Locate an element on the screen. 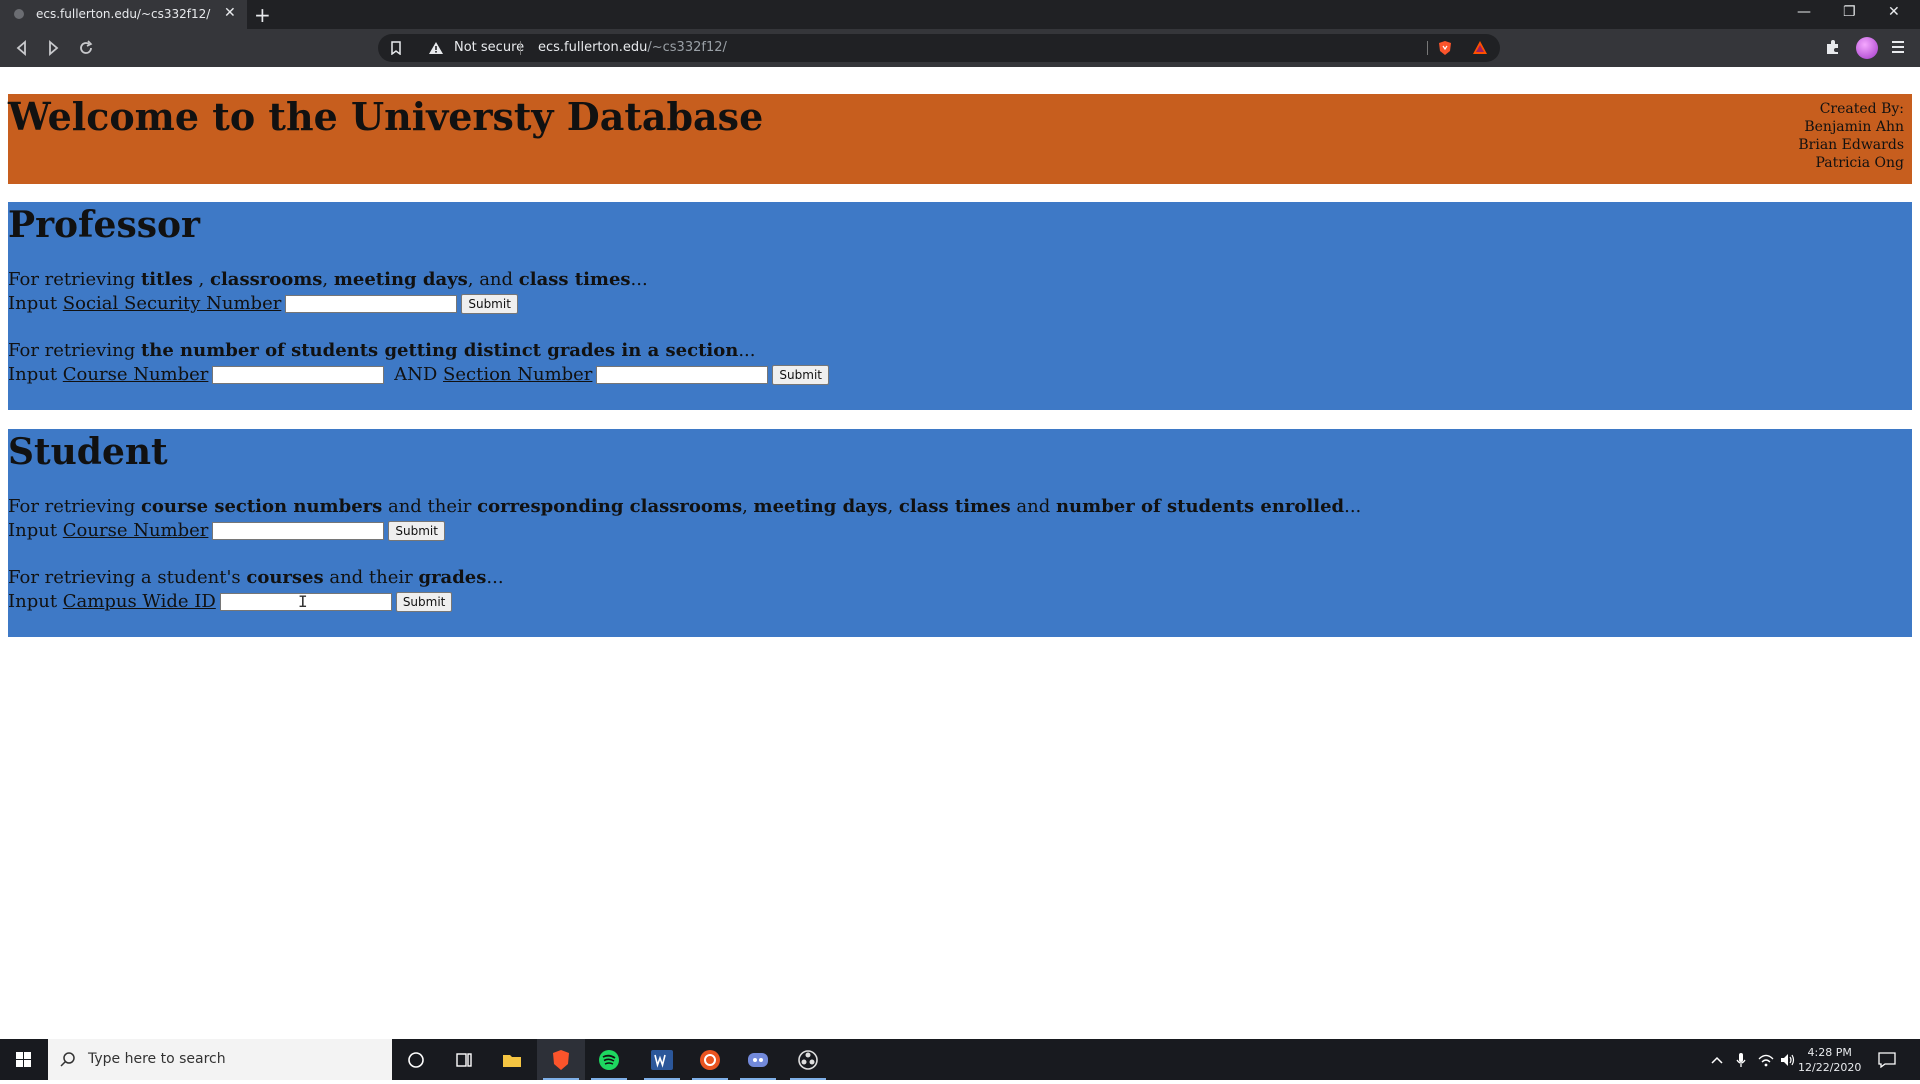 Image resolution: width=1920 pixels, height=1084 pixels. search-icon is located at coordinates (67, 1059).